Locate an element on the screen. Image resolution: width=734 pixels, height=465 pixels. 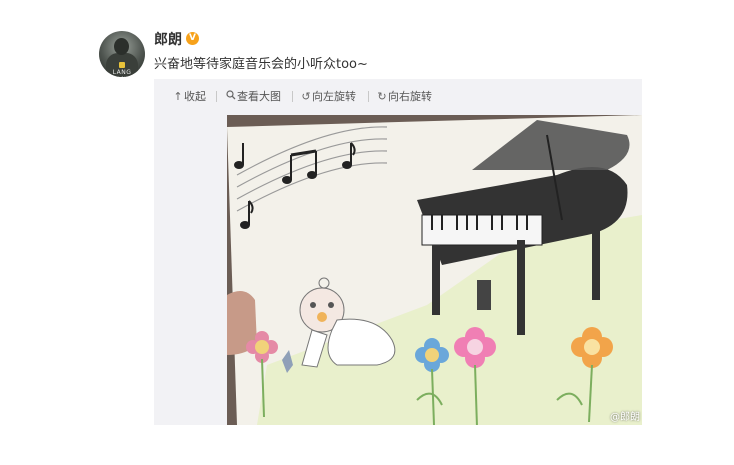
view-large-button: 查看大图 is located at coordinates (253, 96).